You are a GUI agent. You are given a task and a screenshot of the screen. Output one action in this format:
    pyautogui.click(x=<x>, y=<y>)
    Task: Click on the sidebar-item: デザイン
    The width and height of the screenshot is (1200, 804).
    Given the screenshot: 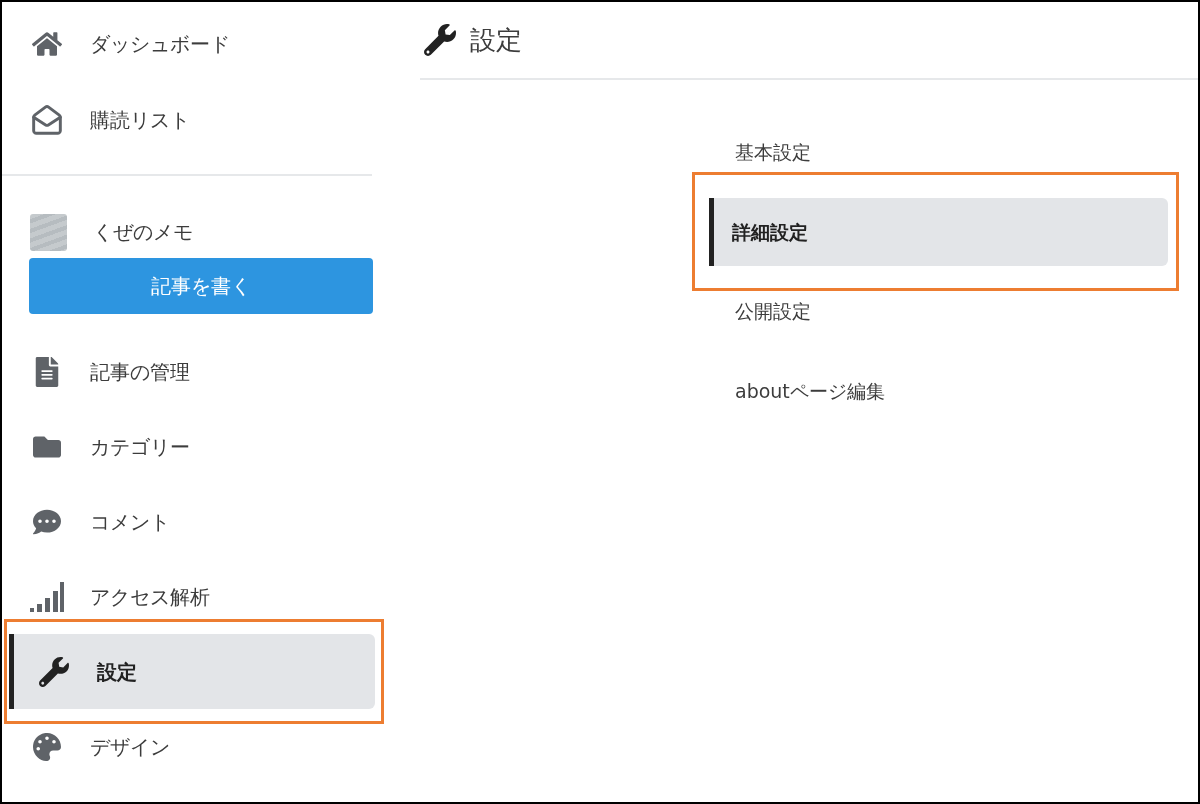 What is the action you would take?
    pyautogui.click(x=192, y=746)
    